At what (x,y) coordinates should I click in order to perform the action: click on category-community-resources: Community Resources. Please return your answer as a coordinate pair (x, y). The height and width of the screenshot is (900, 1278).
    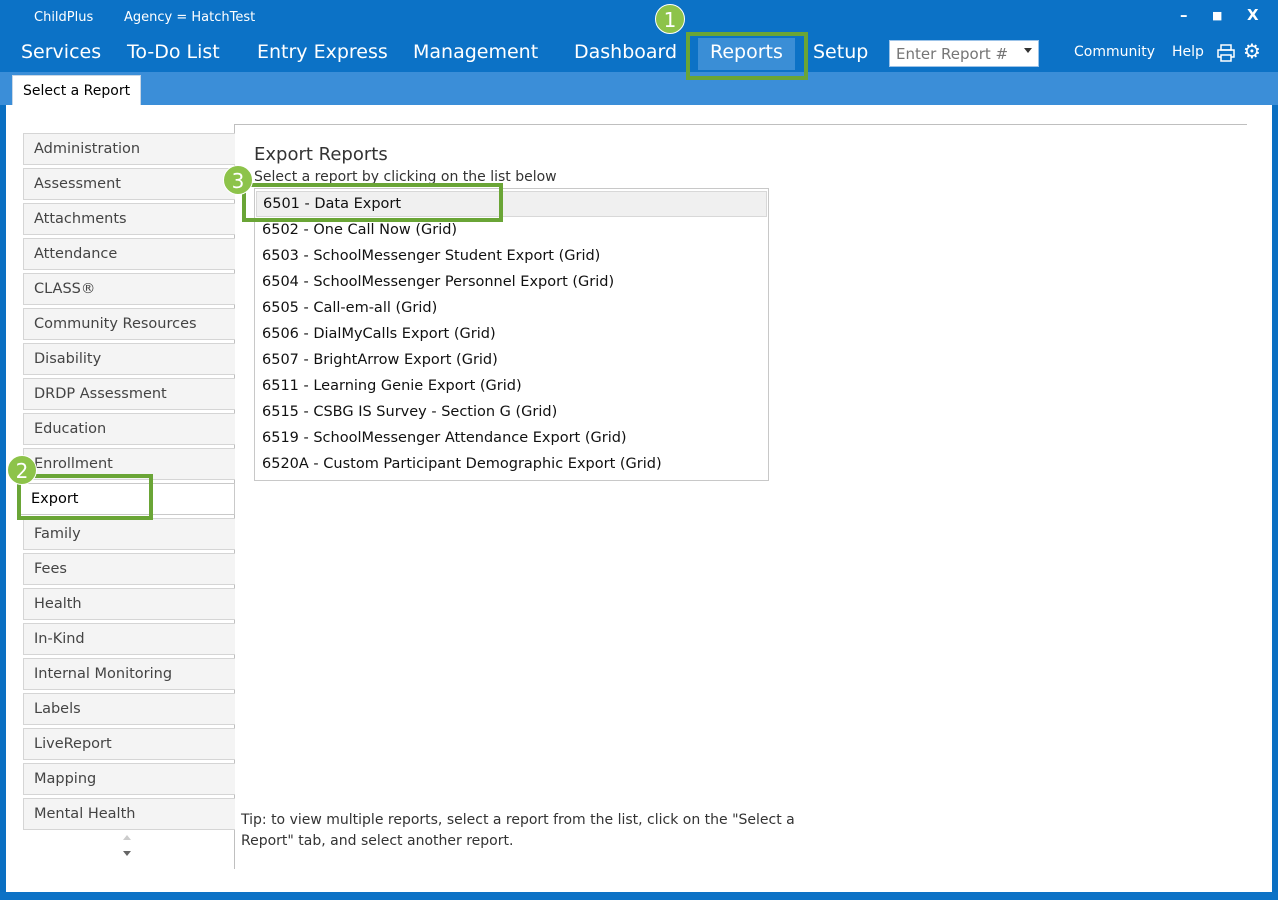
    Looking at the image, I should click on (129, 324).